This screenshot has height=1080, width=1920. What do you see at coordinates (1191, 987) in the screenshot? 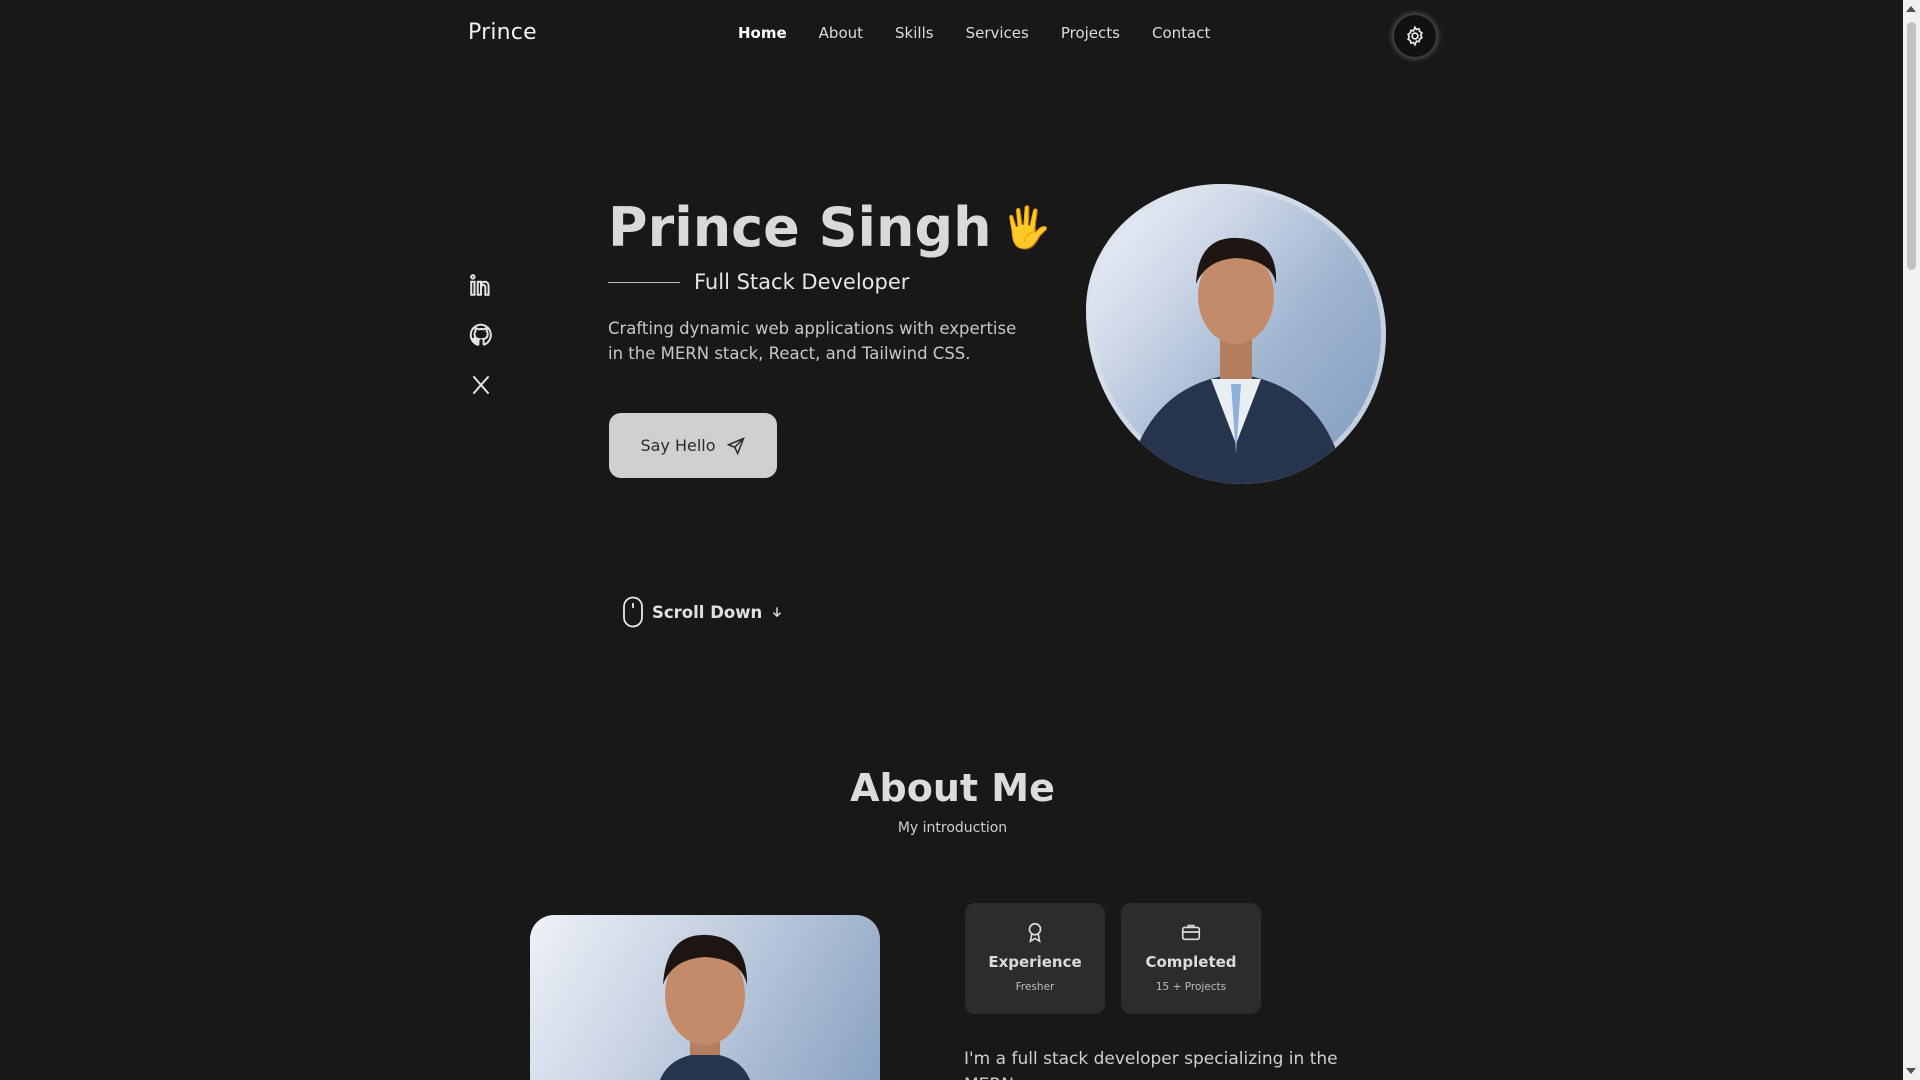
I see `completed-value: 15 + Projects` at bounding box center [1191, 987].